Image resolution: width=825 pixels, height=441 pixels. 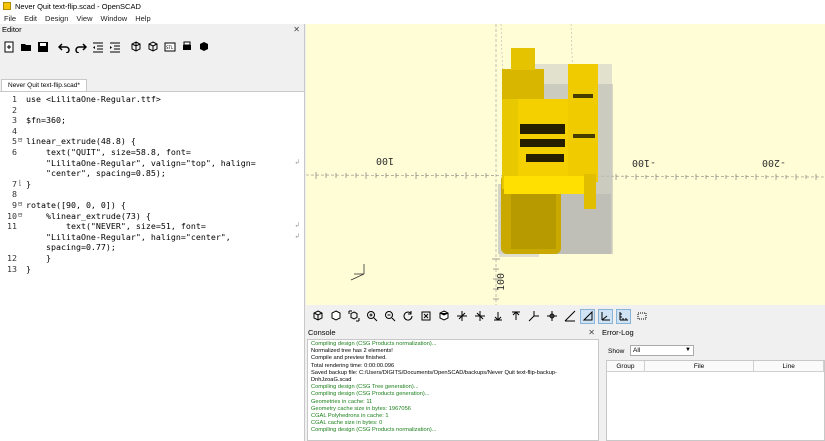 What do you see at coordinates (46, 120) in the screenshot?
I see `code-line: $fn=360;` at bounding box center [46, 120].